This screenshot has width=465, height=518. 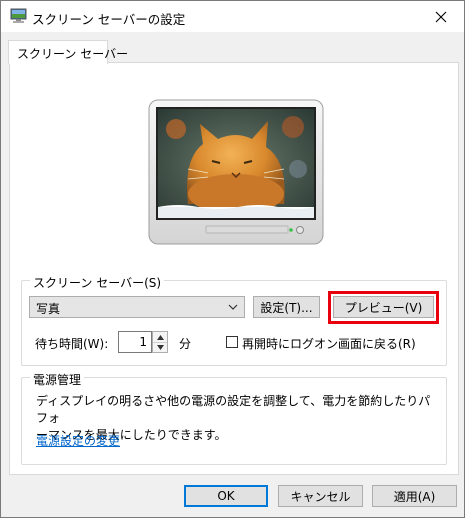 I want to click on cancel-button-label: キャンセル, so click(x=320, y=496).